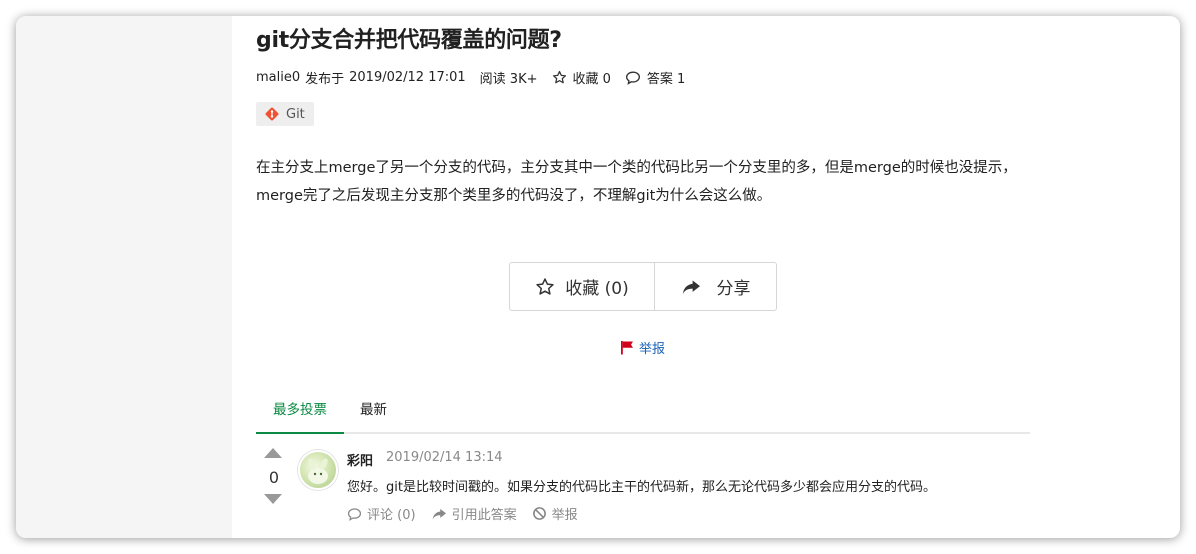 Image resolution: width=1196 pixels, height=554 pixels. Describe the element at coordinates (285, 114) in the screenshot. I see `tag-git: Git` at that location.